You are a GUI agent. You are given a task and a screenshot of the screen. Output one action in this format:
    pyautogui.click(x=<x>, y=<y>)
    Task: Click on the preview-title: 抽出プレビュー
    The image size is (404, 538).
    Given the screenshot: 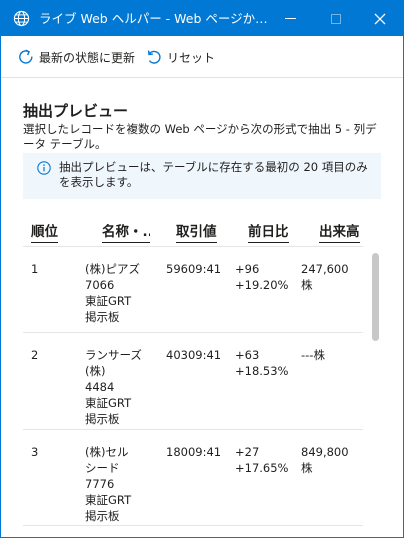 What is the action you would take?
    pyautogui.click(x=76, y=111)
    